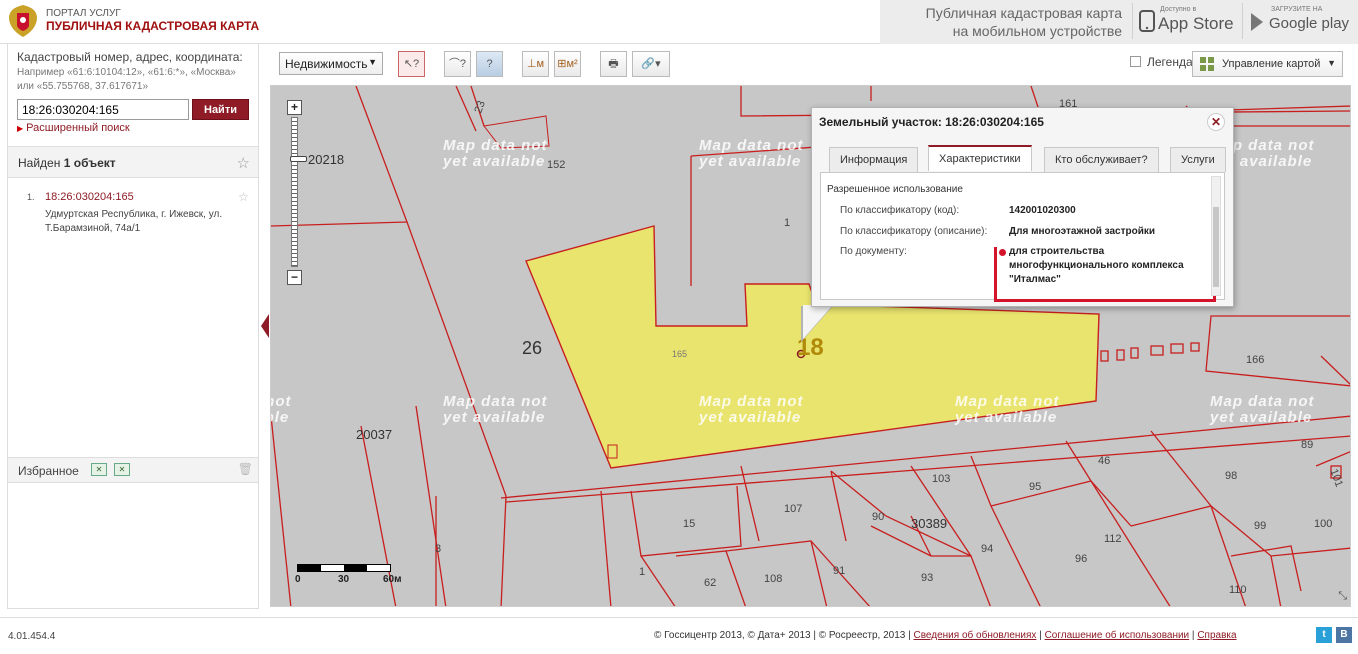 This screenshot has width=1358, height=654. What do you see at coordinates (1198, 159) in the screenshot?
I see `tab-services: Услуги` at bounding box center [1198, 159].